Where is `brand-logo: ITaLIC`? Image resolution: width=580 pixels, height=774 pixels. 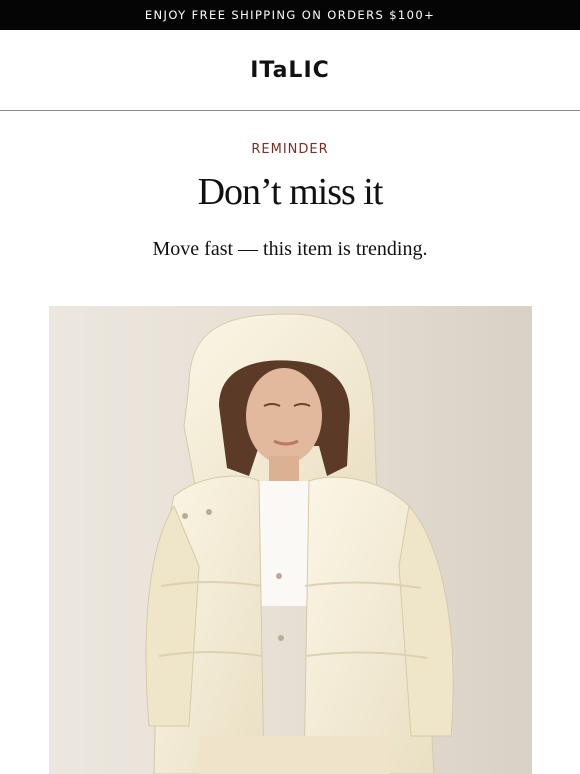 brand-logo: ITaLIC is located at coordinates (290, 70).